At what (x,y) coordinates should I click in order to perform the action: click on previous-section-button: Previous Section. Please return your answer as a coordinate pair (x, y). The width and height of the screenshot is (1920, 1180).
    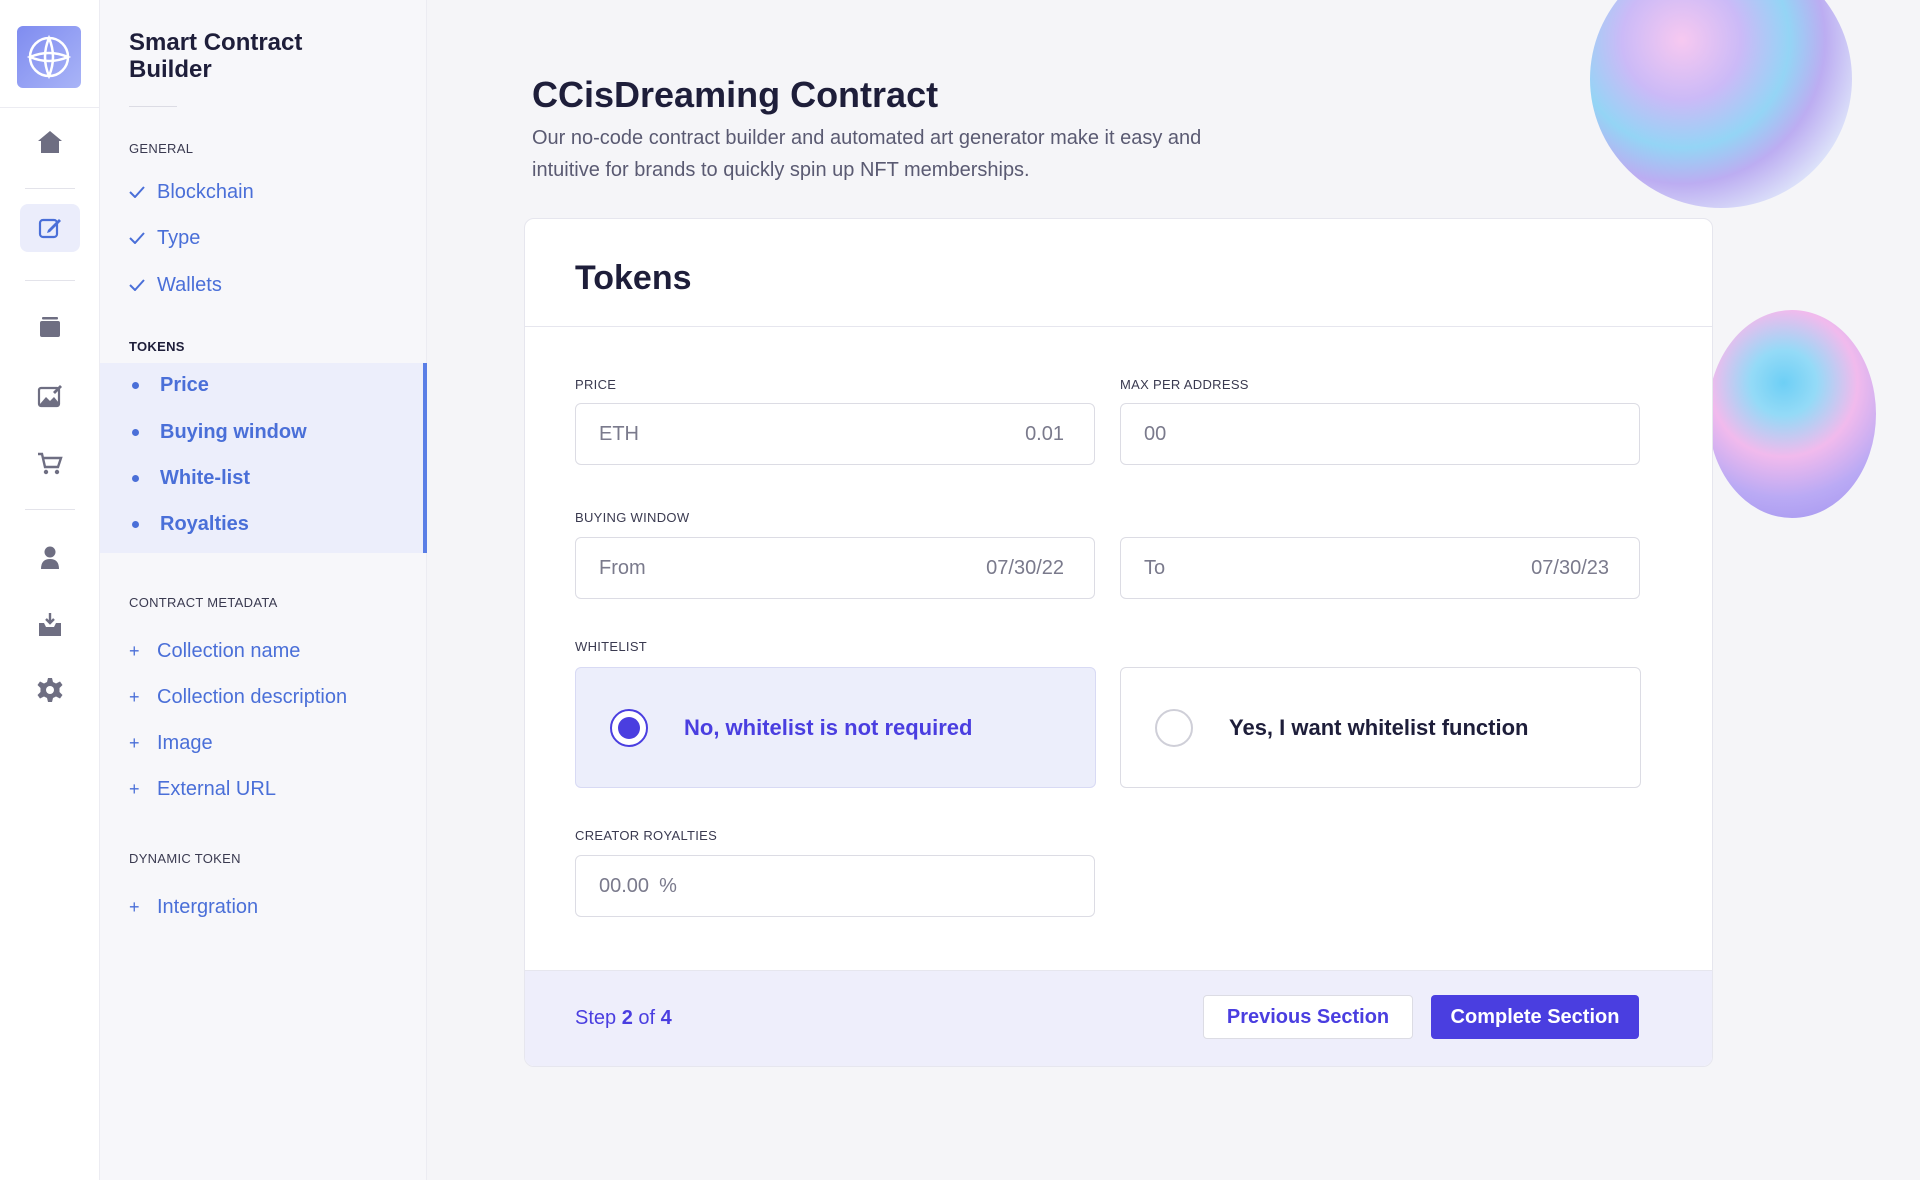
    Looking at the image, I should click on (1308, 1017).